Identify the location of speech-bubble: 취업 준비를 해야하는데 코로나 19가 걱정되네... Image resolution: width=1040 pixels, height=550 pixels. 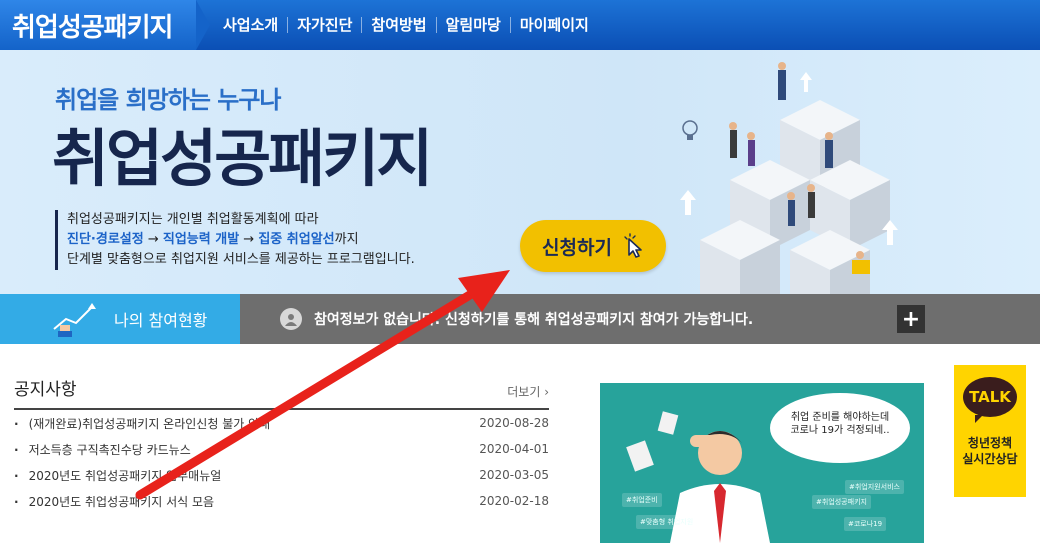
(840, 428).